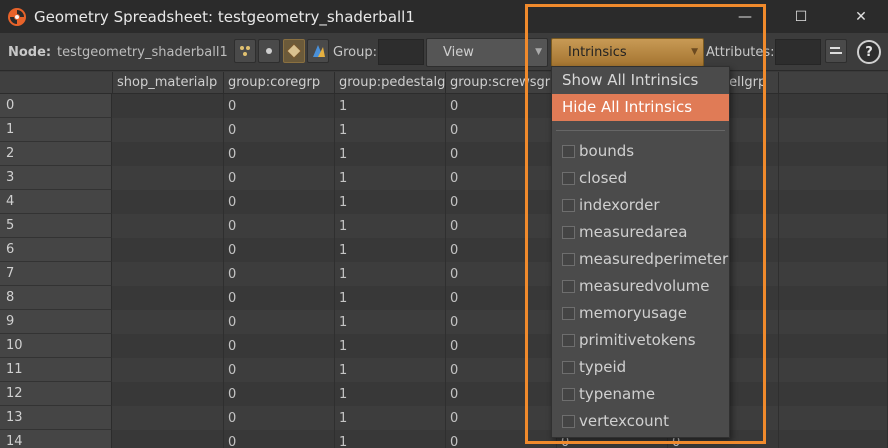 The width and height of the screenshot is (888, 448). I want to click on show-all-intrinsics-item: Show All Intrinsics, so click(640, 80).